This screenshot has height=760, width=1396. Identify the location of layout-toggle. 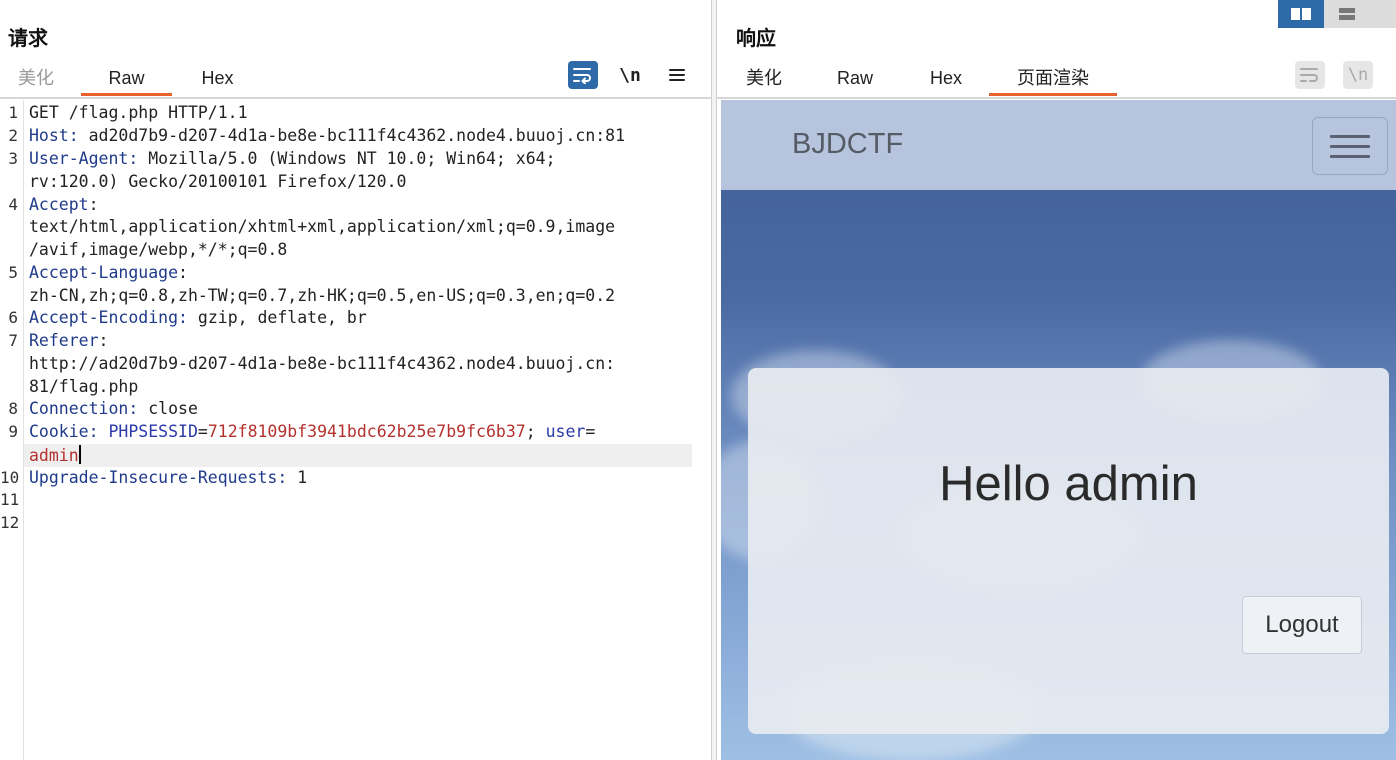
(1337, 14).